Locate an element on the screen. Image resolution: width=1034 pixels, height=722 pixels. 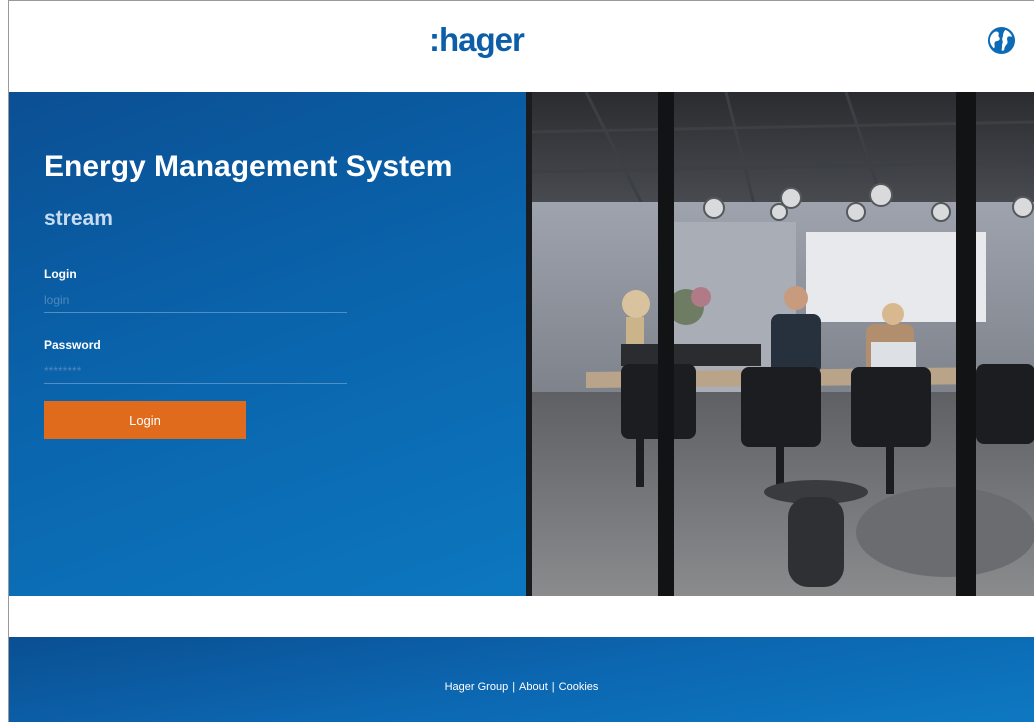
login-button: Login is located at coordinates (145, 420).